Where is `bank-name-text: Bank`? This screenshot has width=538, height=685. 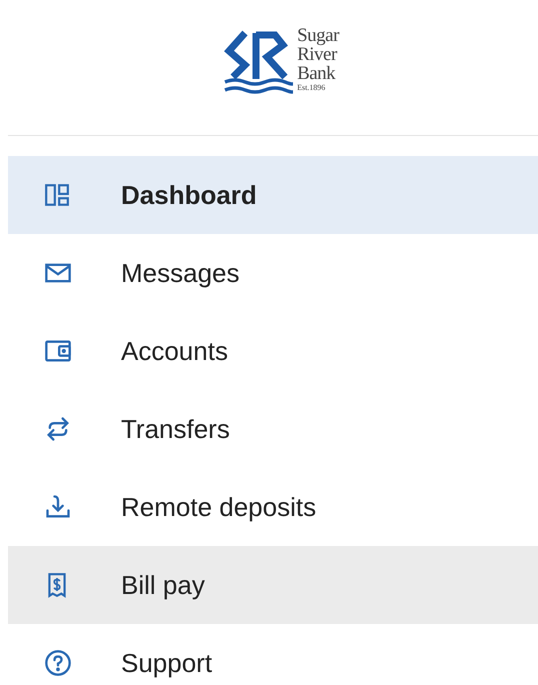
bank-name-text: Bank is located at coordinates (317, 73).